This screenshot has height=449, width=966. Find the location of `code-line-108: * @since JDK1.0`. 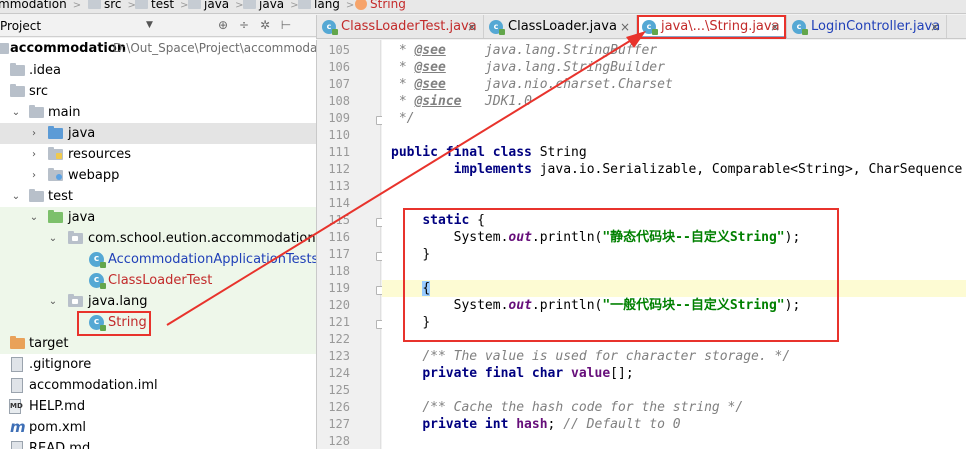

code-line-108: * @since JDK1.0 is located at coordinates (461, 101).